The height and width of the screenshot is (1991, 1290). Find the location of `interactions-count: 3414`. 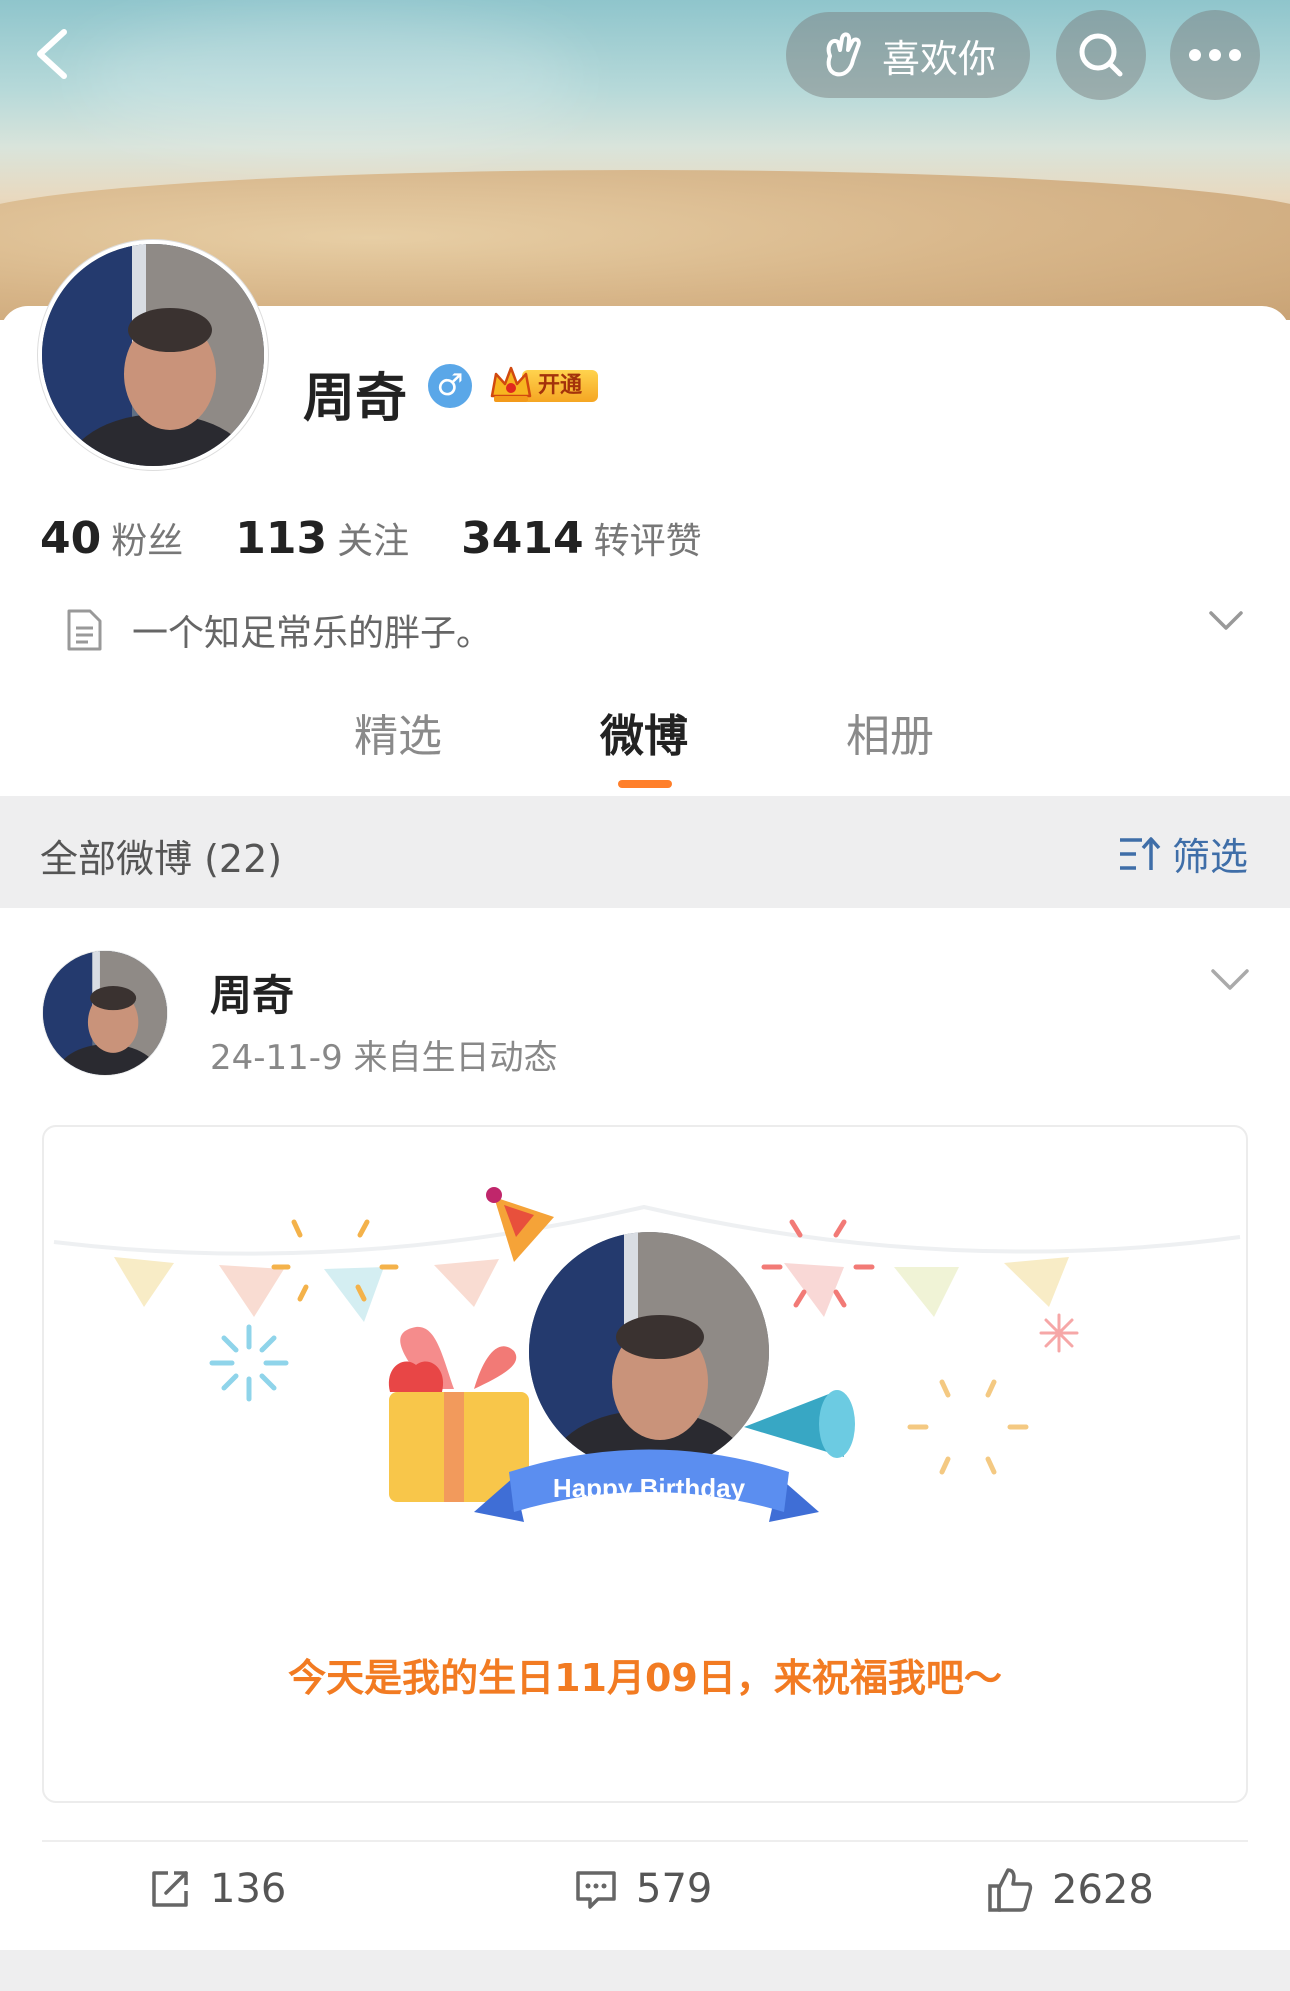

interactions-count: 3414 is located at coordinates (522, 538).